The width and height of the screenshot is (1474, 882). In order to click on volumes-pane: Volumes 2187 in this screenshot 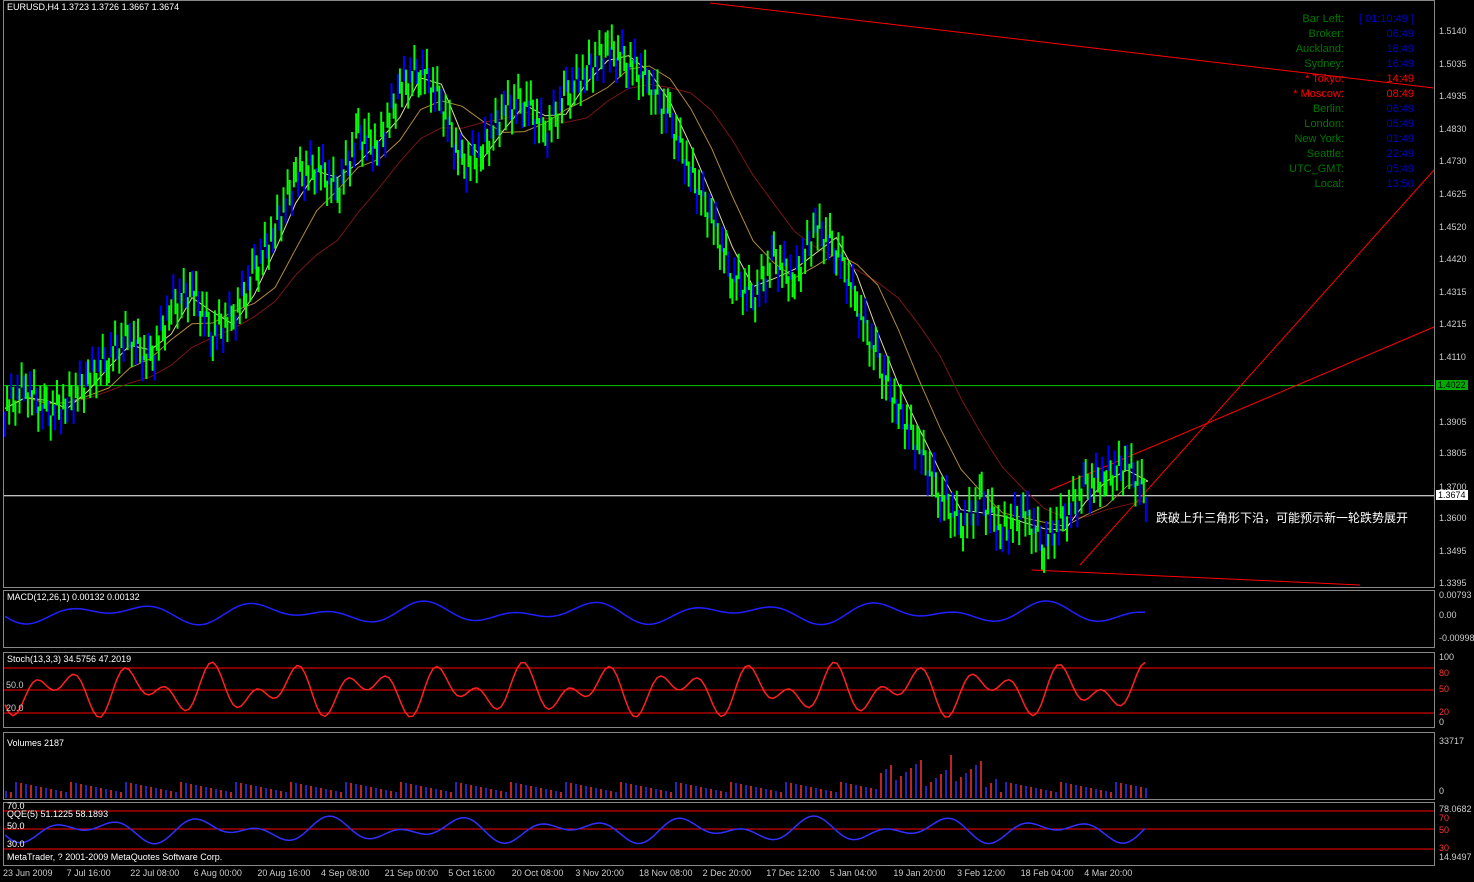, I will do `click(719, 766)`.